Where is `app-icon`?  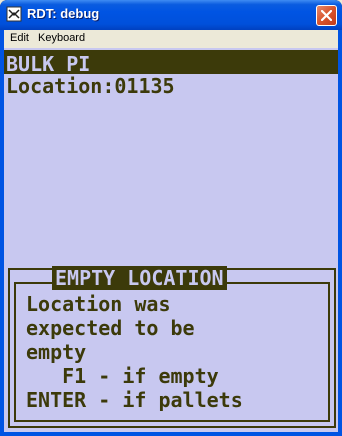 app-icon is located at coordinates (14, 14).